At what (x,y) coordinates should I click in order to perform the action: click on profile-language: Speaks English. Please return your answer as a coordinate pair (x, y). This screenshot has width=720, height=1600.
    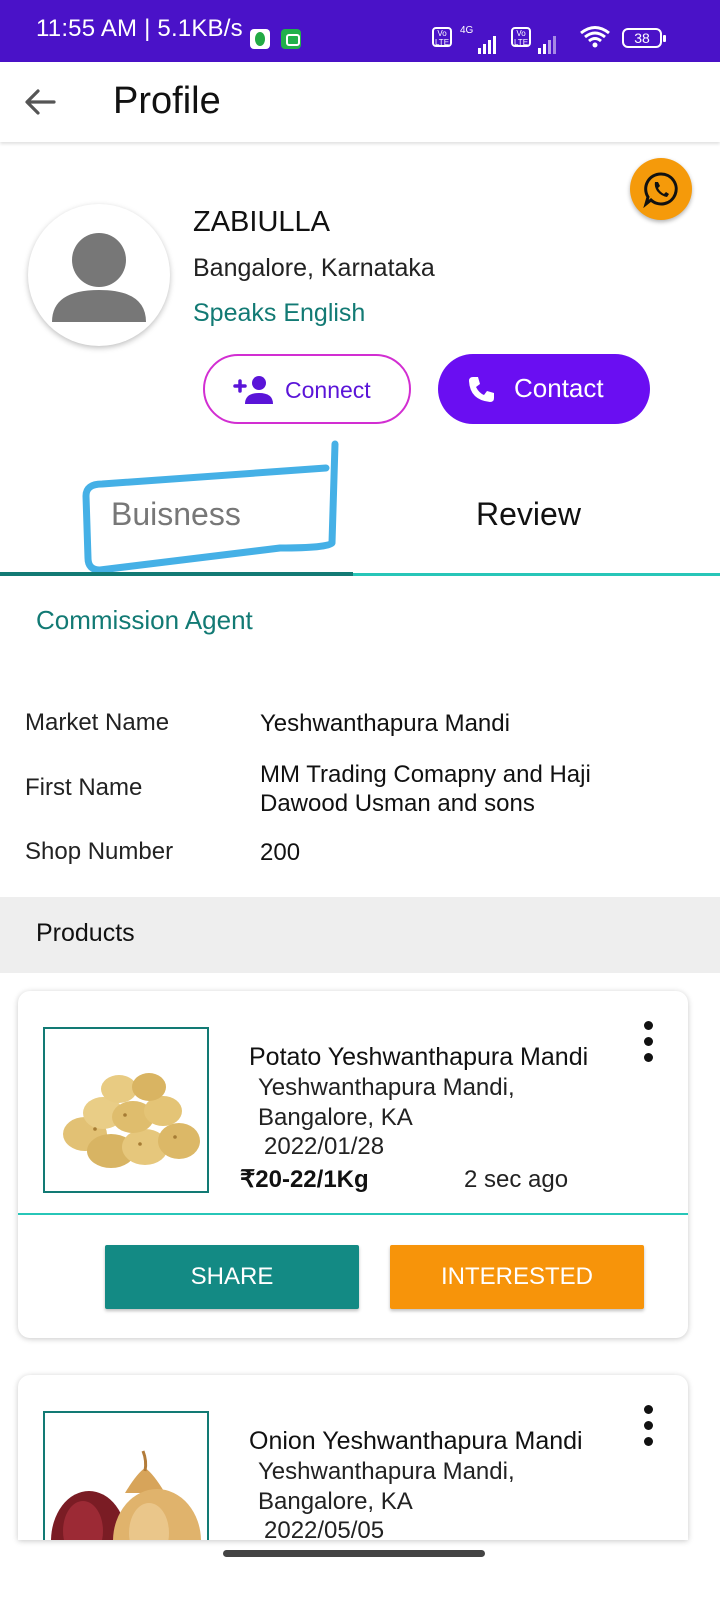
    Looking at the image, I should click on (279, 313).